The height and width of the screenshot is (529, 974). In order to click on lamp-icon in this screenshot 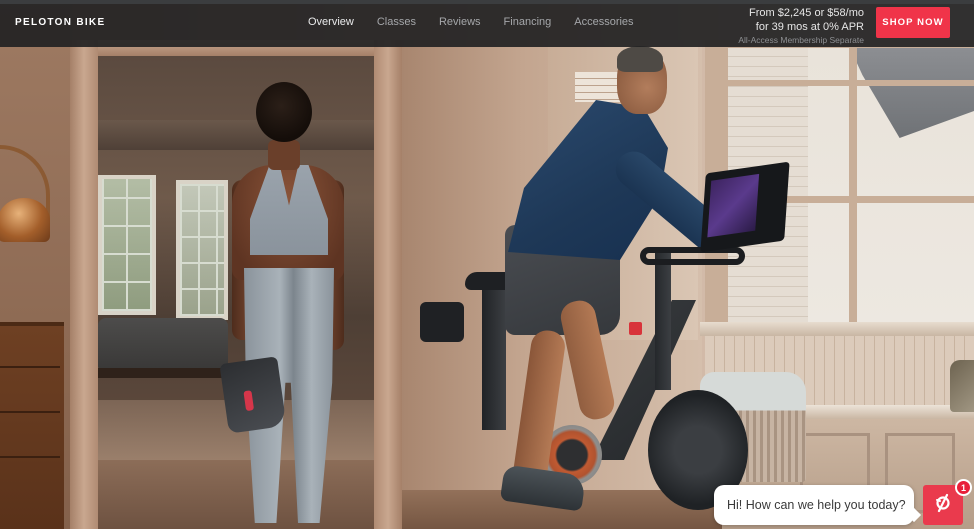, I will do `click(25, 220)`.